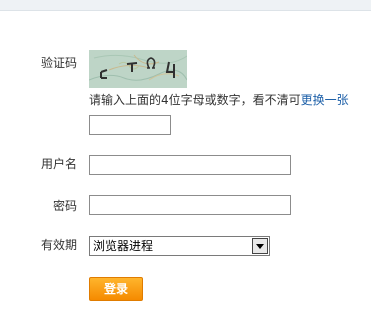 Image resolution: width=371 pixels, height=313 pixels. What do you see at coordinates (58, 63) in the screenshot?
I see `captcha-label: 验证码` at bounding box center [58, 63].